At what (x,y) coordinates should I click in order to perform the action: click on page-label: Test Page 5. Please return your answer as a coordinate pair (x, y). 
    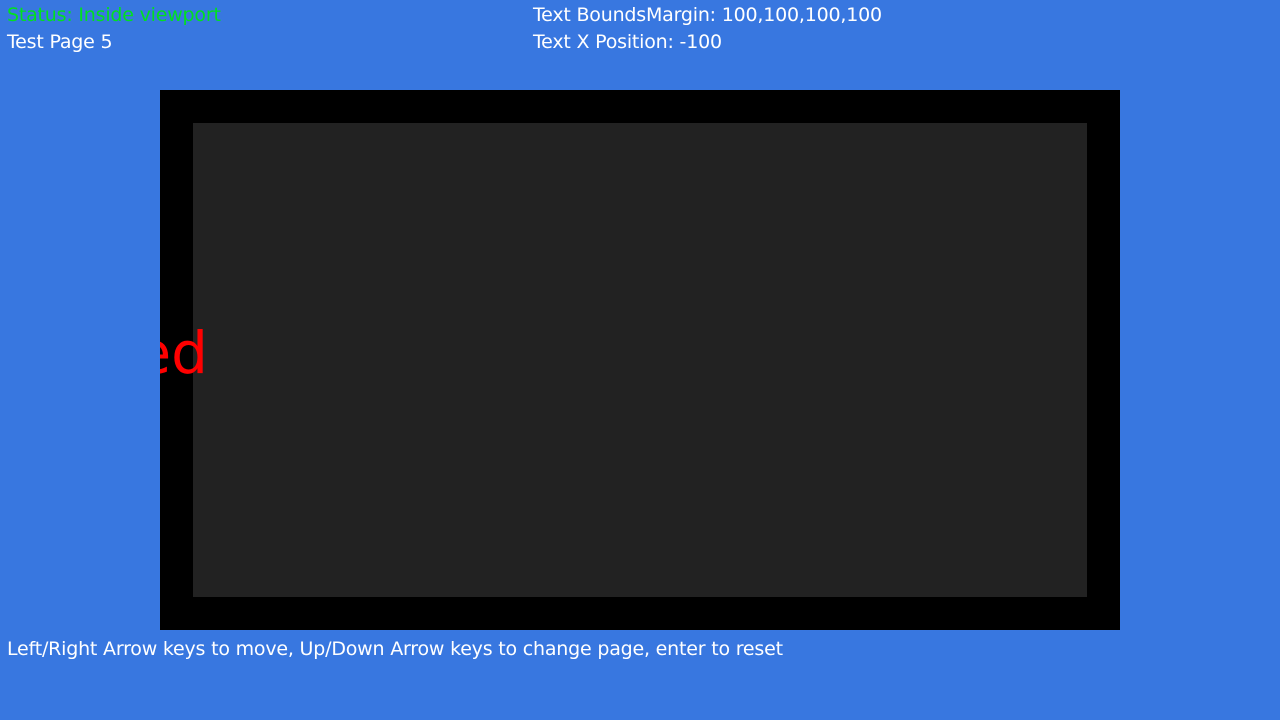
    Looking at the image, I should click on (60, 42).